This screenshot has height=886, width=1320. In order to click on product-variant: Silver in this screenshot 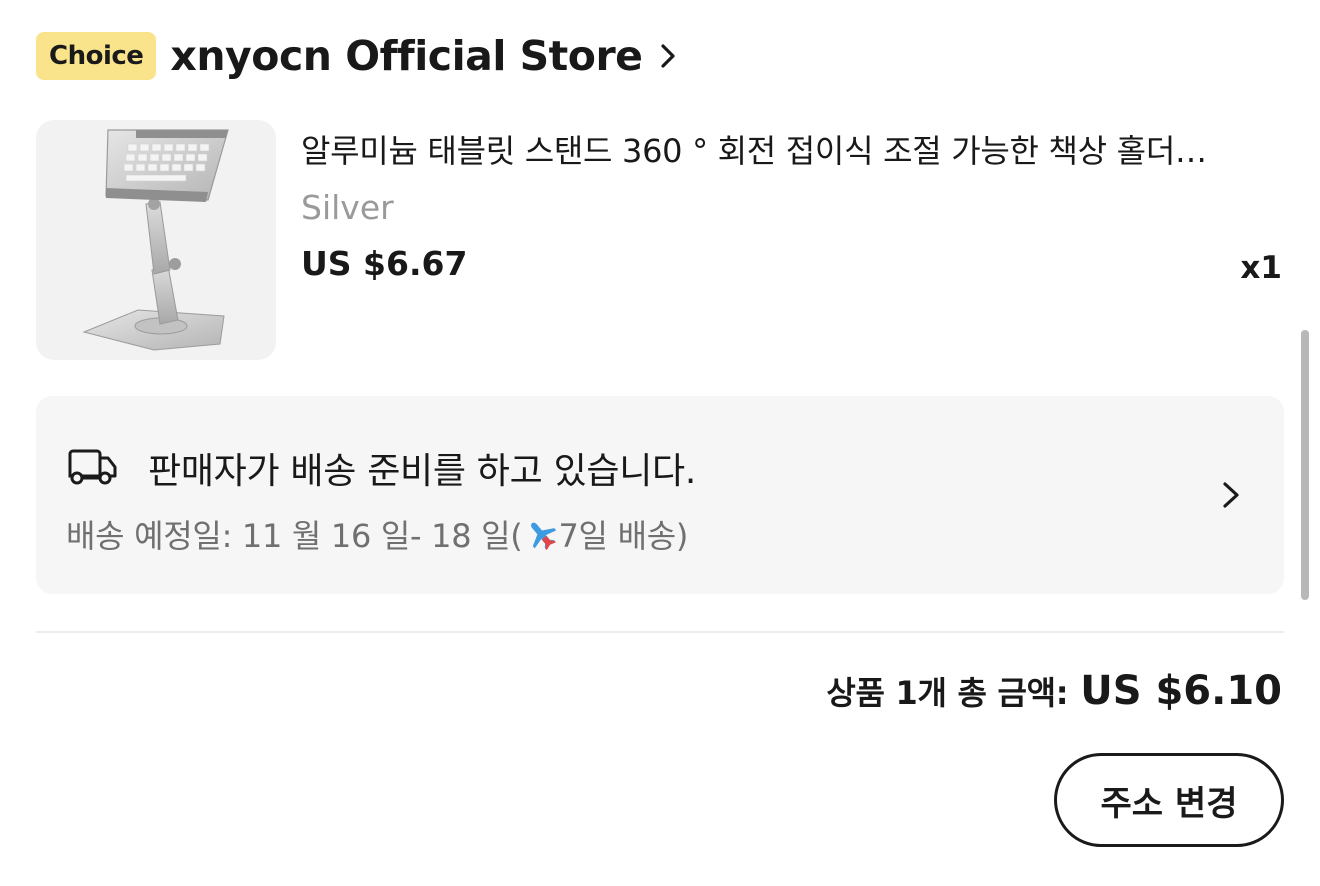, I will do `click(347, 207)`.